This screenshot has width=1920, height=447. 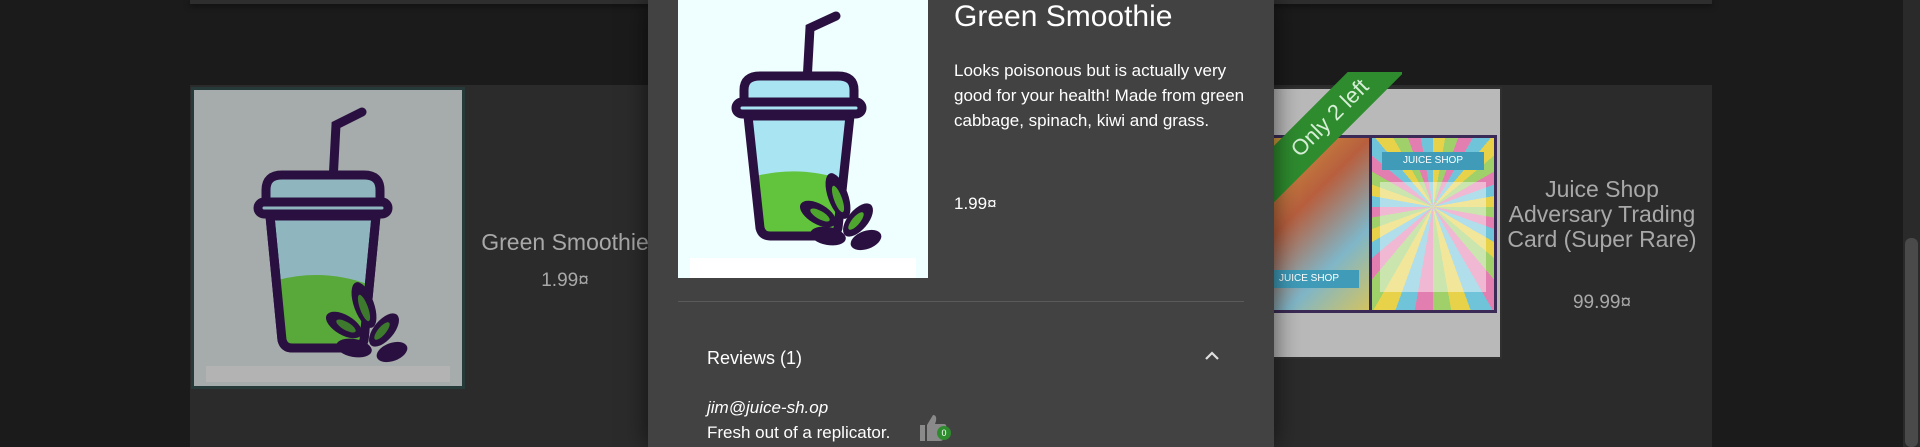 I want to click on review-text: Fresh out of a replicator., so click(x=799, y=432).